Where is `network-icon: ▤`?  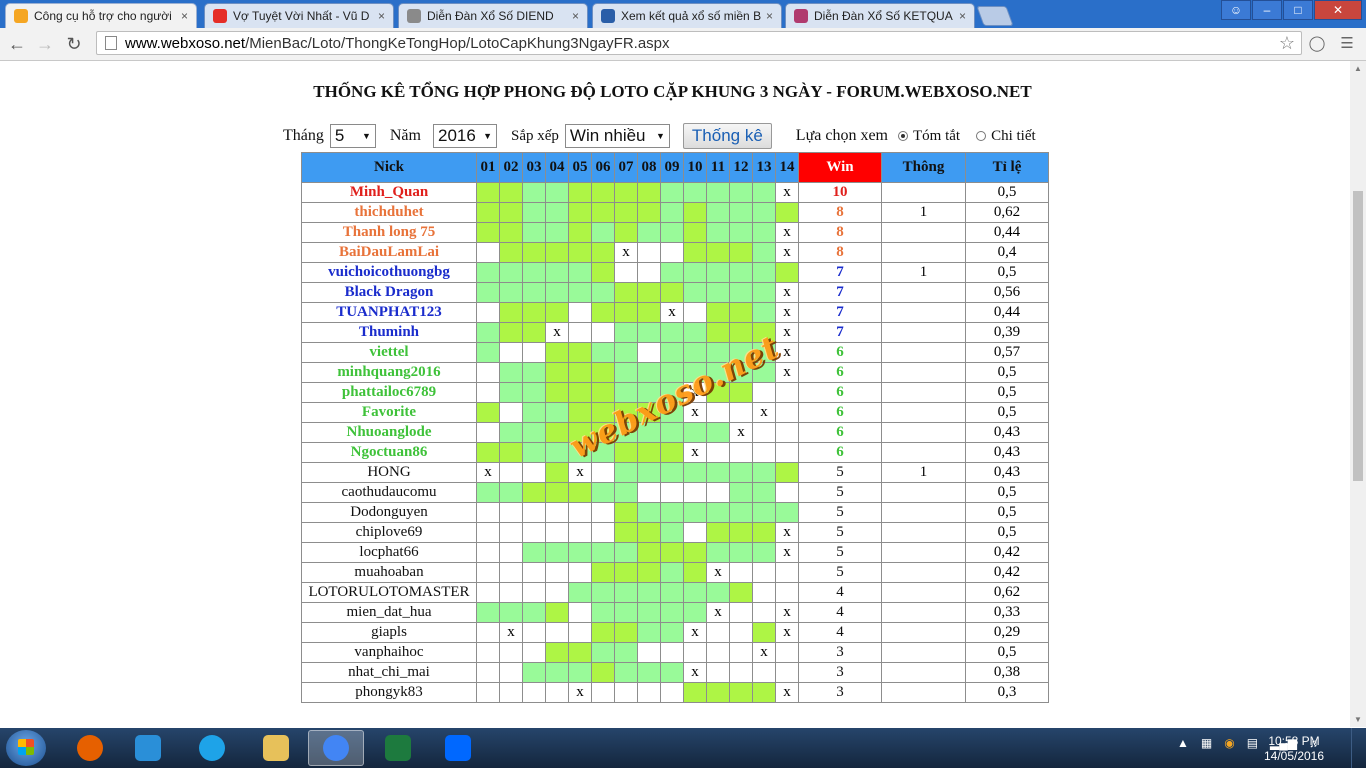
network-icon: ▤ is located at coordinates (1252, 743).